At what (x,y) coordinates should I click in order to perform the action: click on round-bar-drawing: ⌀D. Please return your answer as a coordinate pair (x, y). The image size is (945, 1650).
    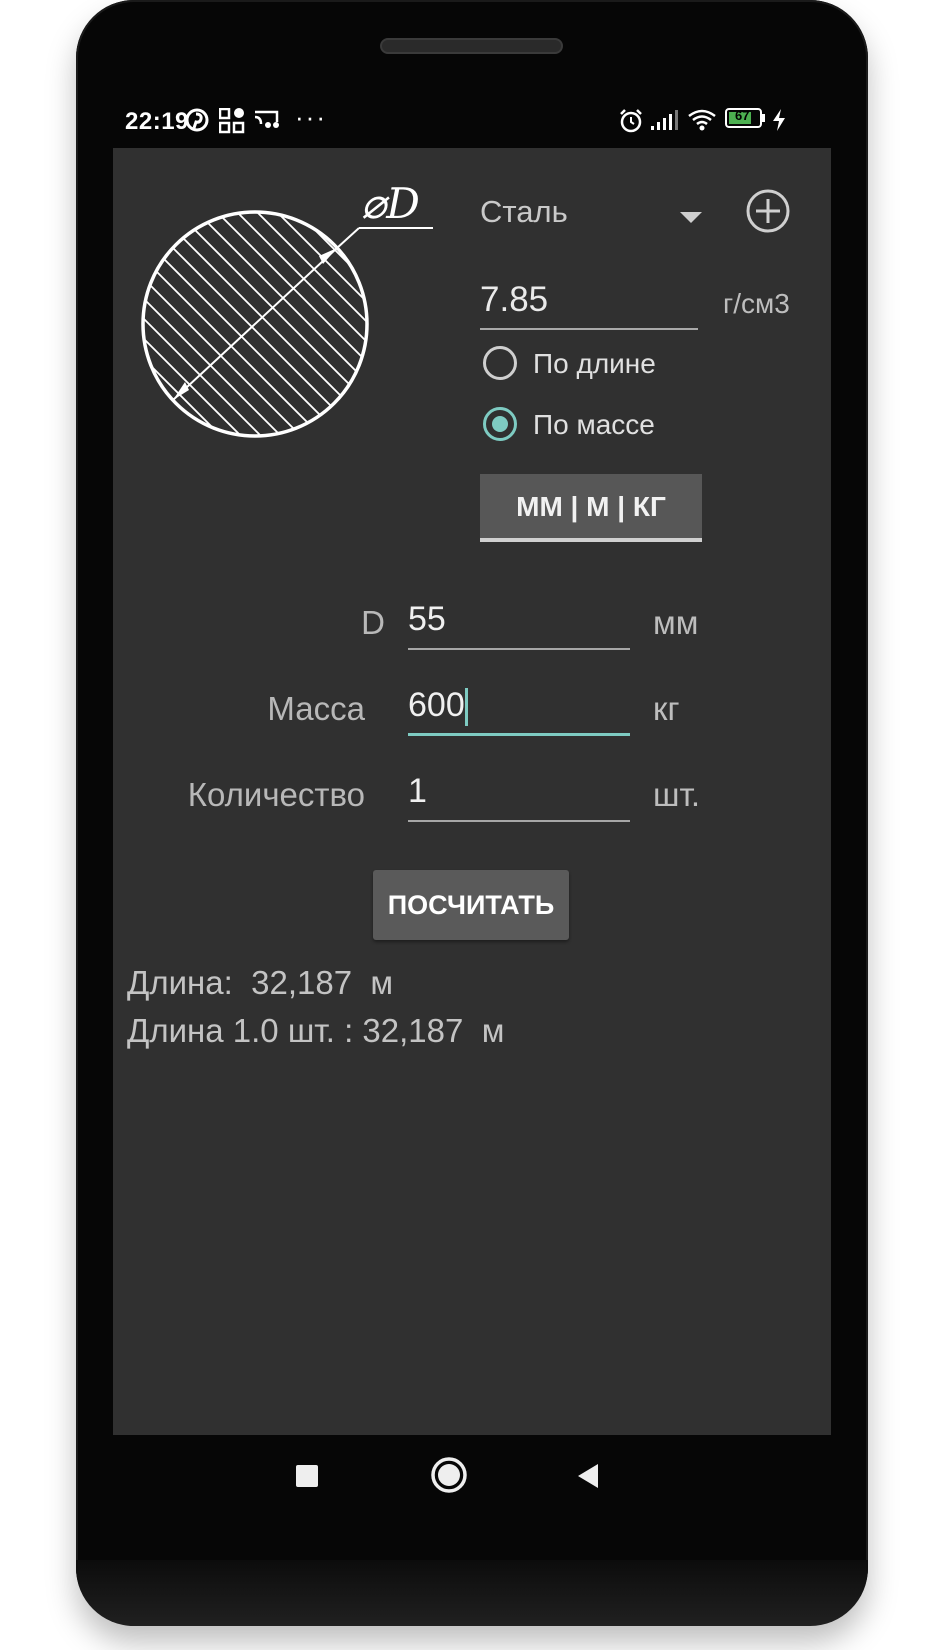
    Looking at the image, I should click on (287, 308).